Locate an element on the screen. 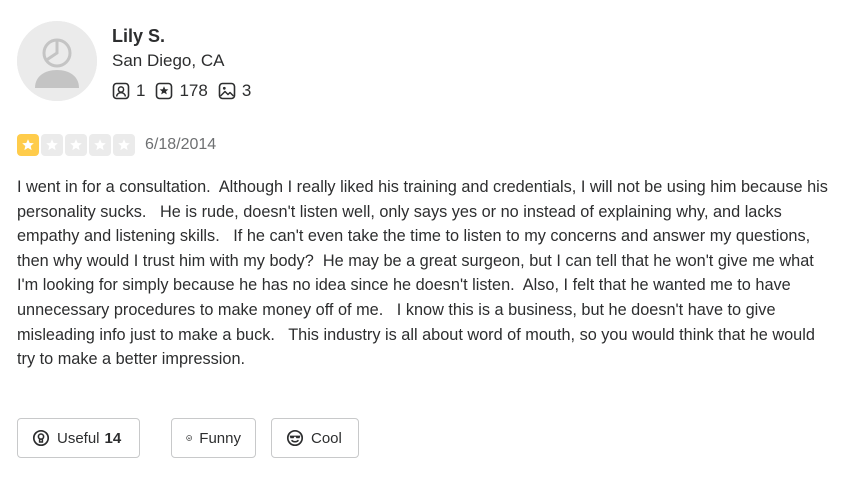 The width and height of the screenshot is (843, 484). user-stats: 1 178 3 is located at coordinates (186, 91).